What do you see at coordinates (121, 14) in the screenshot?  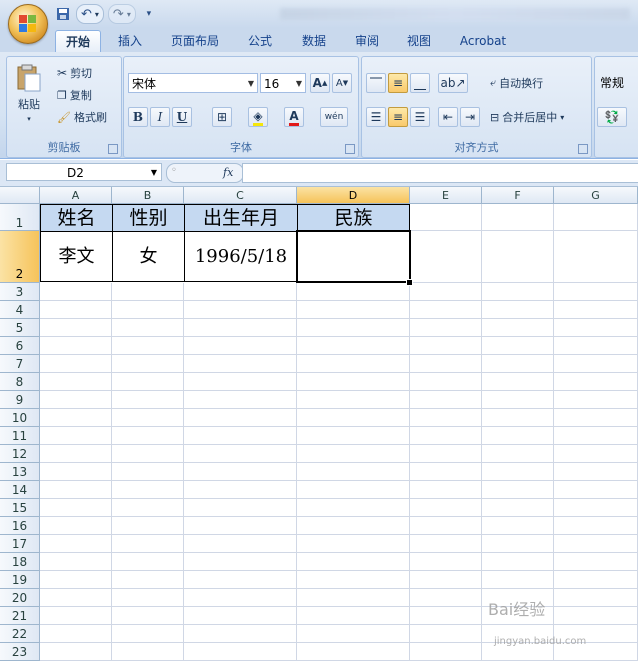 I see `redo-group: ↷ ▾` at bounding box center [121, 14].